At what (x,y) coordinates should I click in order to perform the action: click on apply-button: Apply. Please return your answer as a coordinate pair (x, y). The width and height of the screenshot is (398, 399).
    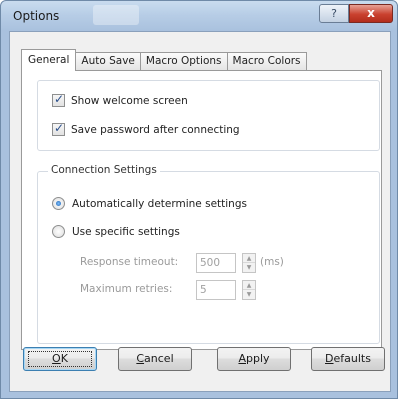
    Looking at the image, I should click on (254, 359).